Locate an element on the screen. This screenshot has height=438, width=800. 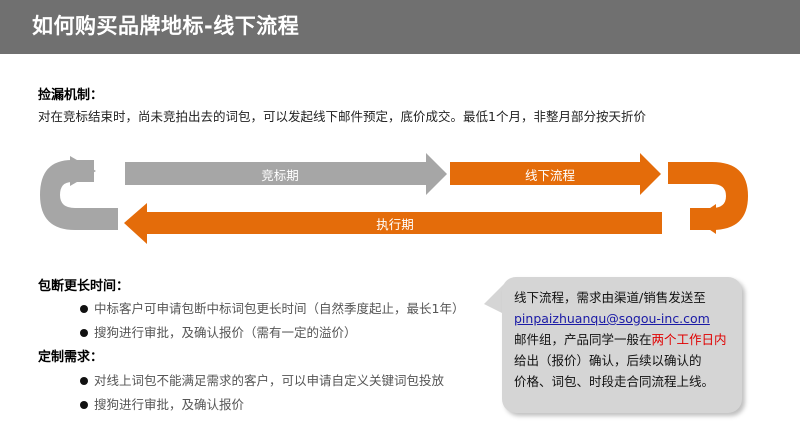
custom-demand-item-2: 搜狗进行审批，及确认报价 is located at coordinates (162, 403).